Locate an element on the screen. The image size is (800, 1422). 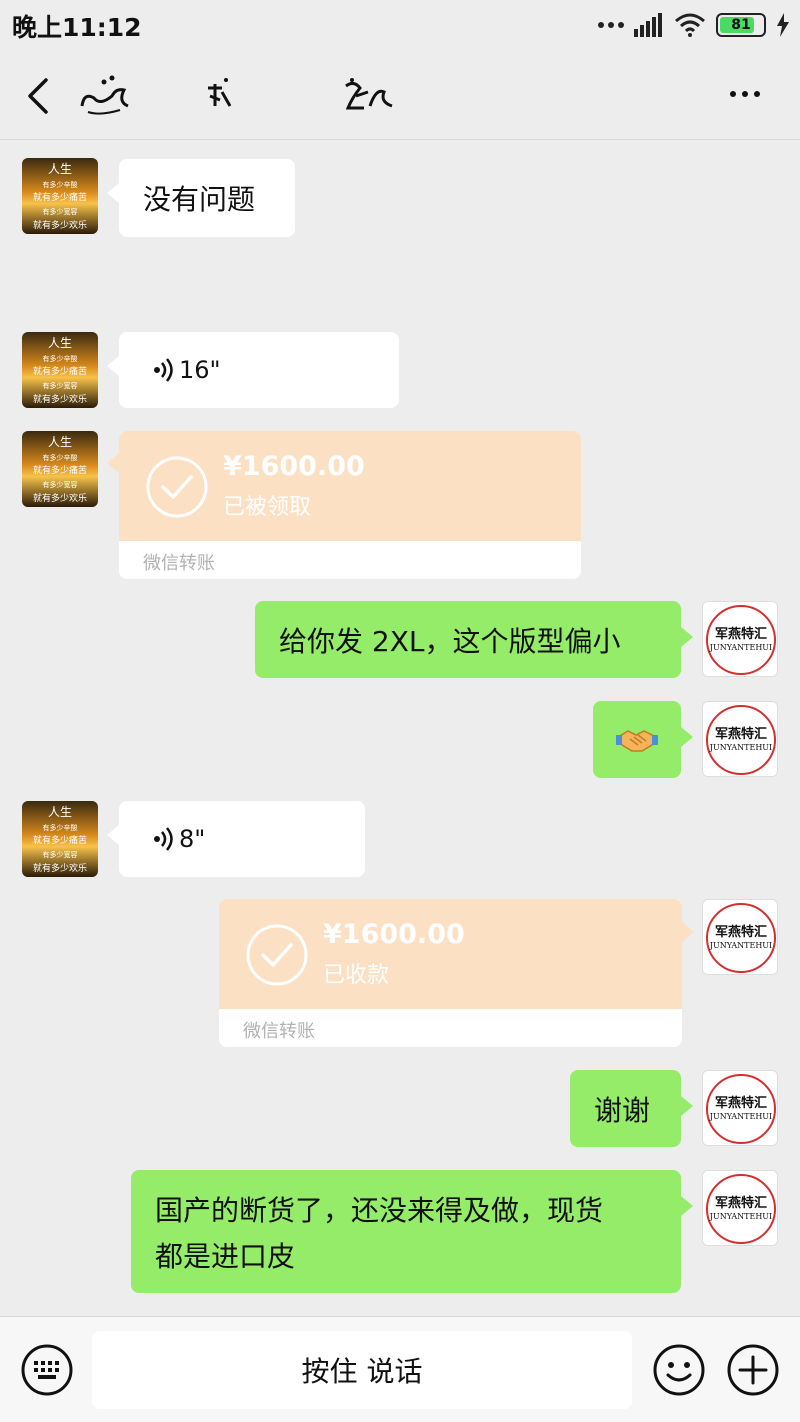
emoji-icon is located at coordinates (679, 1370).